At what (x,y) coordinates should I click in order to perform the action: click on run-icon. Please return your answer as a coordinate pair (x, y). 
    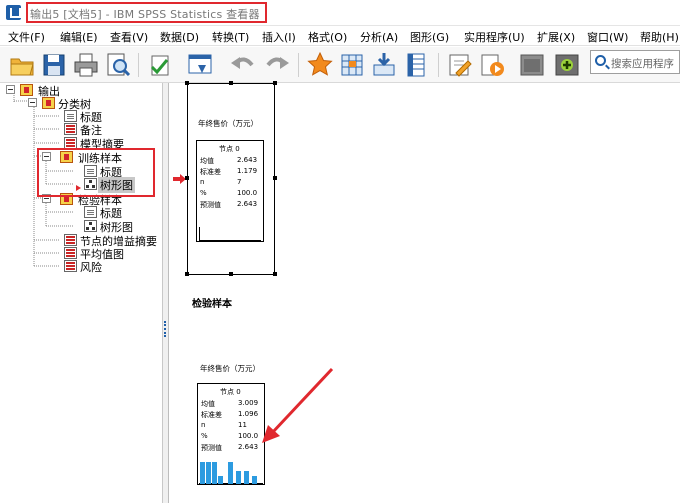
    Looking at the image, I should click on (492, 65).